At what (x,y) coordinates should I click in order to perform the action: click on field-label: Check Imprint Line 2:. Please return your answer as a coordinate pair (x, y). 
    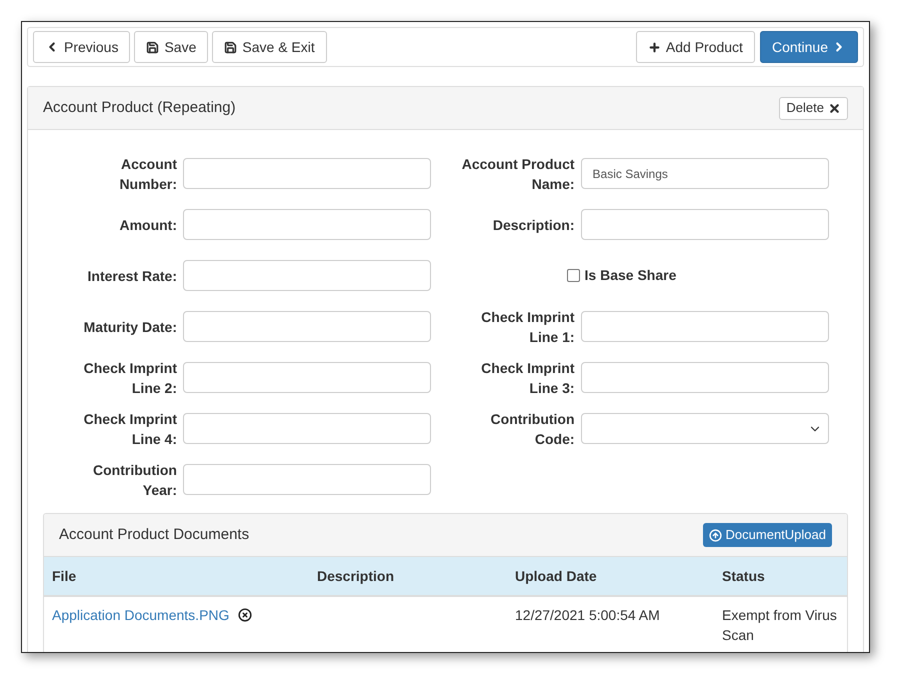
    Looking at the image, I should click on (129, 378).